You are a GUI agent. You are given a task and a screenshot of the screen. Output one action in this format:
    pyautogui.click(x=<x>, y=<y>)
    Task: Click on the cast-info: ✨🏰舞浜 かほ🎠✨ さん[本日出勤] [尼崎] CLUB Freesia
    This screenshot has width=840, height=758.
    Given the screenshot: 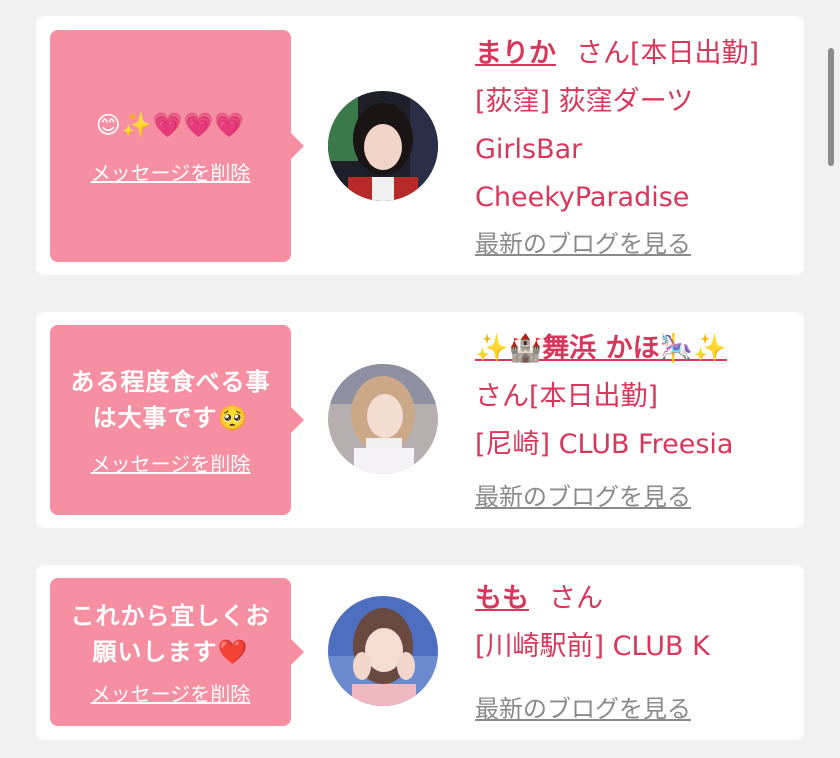 What is the action you would take?
    pyautogui.click(x=635, y=397)
    